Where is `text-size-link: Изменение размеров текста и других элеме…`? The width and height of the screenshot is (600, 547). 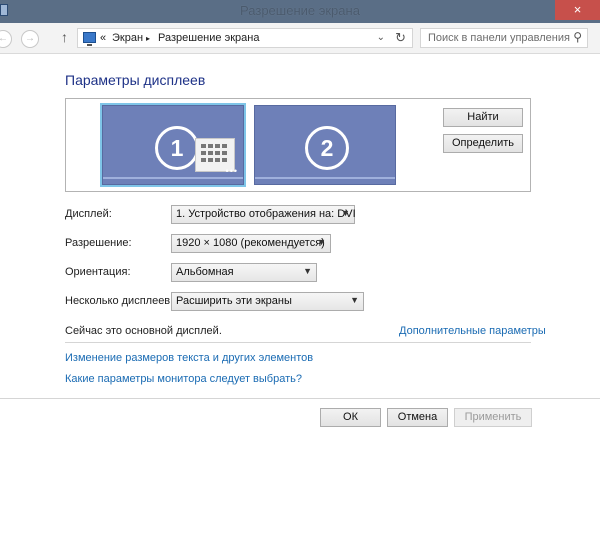 text-size-link: Изменение размеров текста и других элеме… is located at coordinates (189, 358).